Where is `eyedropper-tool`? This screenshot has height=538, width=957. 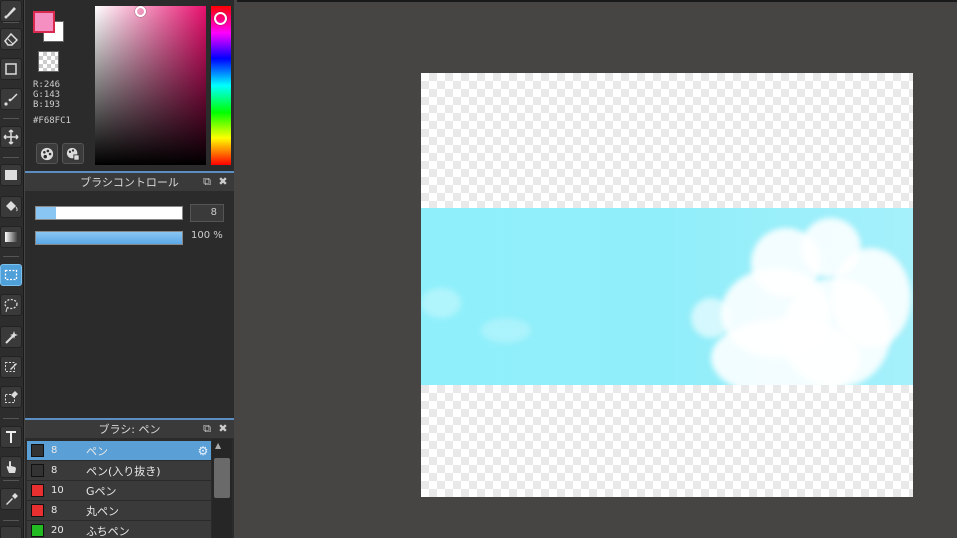
eyedropper-tool is located at coordinates (11, 499).